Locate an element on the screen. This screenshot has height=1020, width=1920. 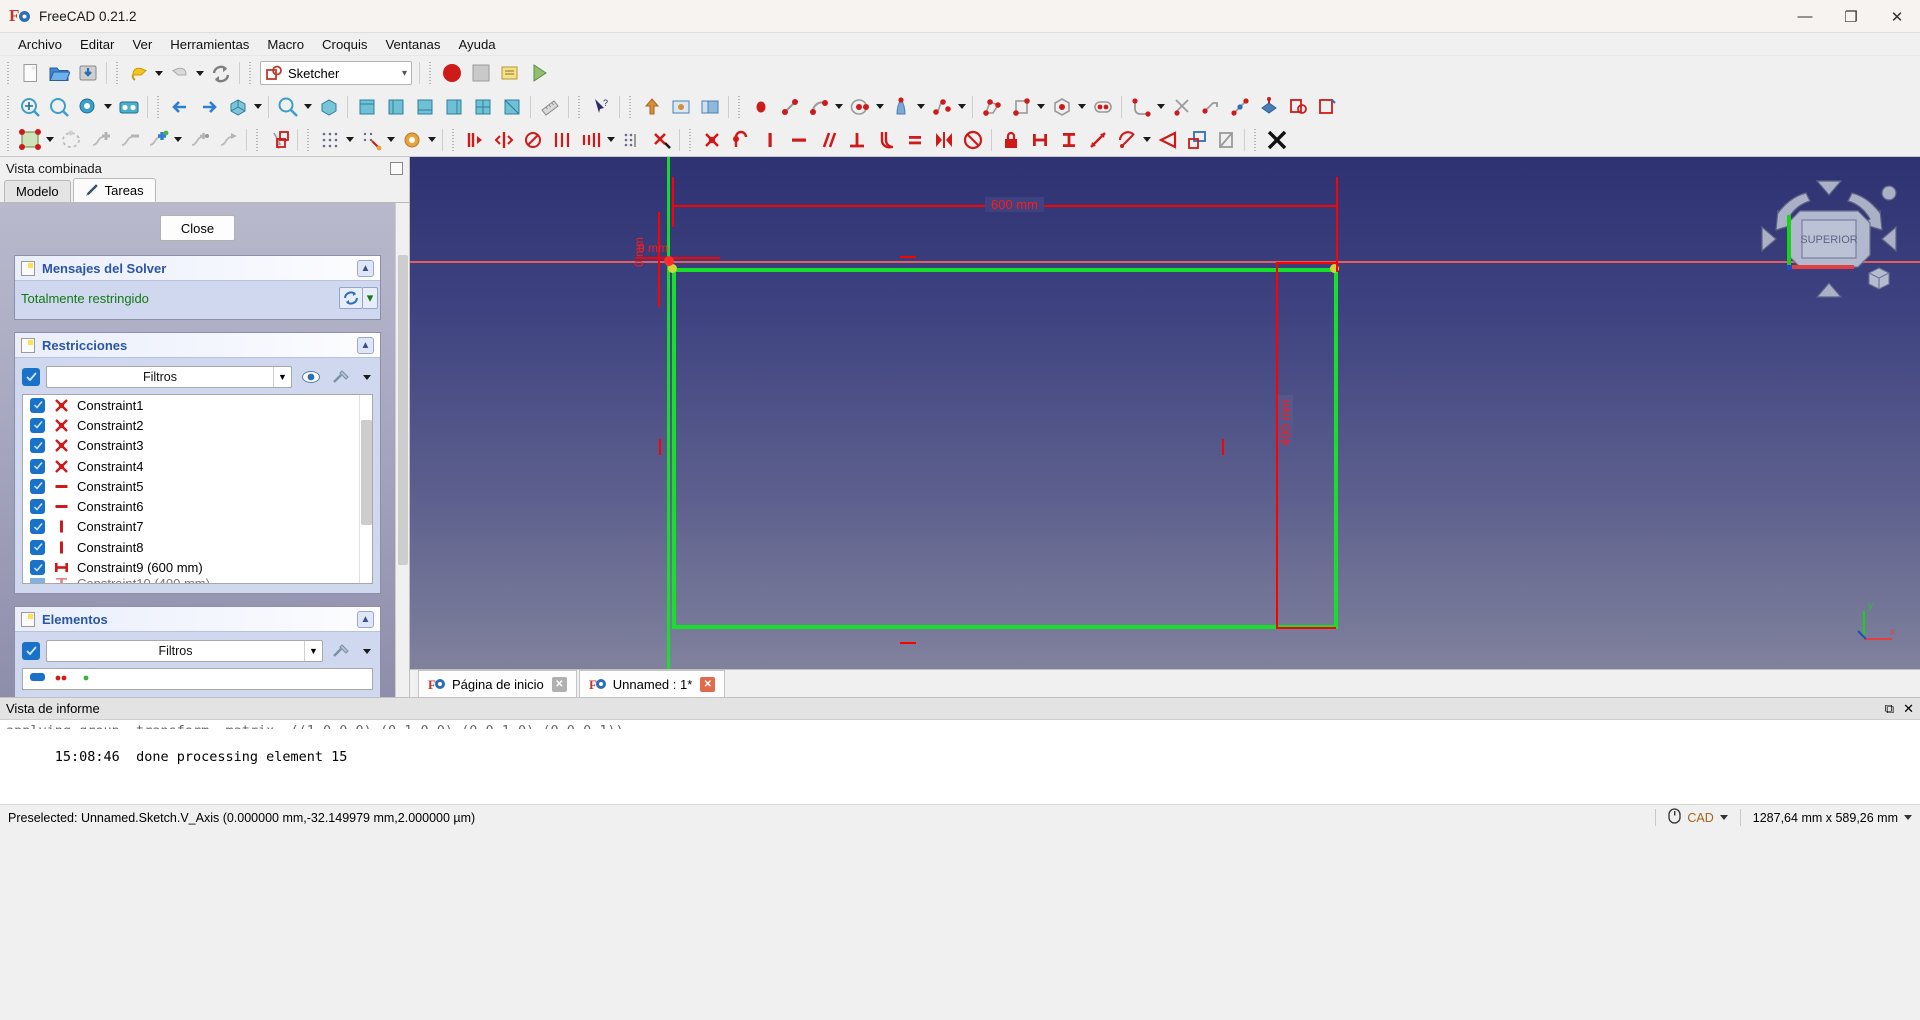
elements-header: Elementos ▲ is located at coordinates (197, 619).